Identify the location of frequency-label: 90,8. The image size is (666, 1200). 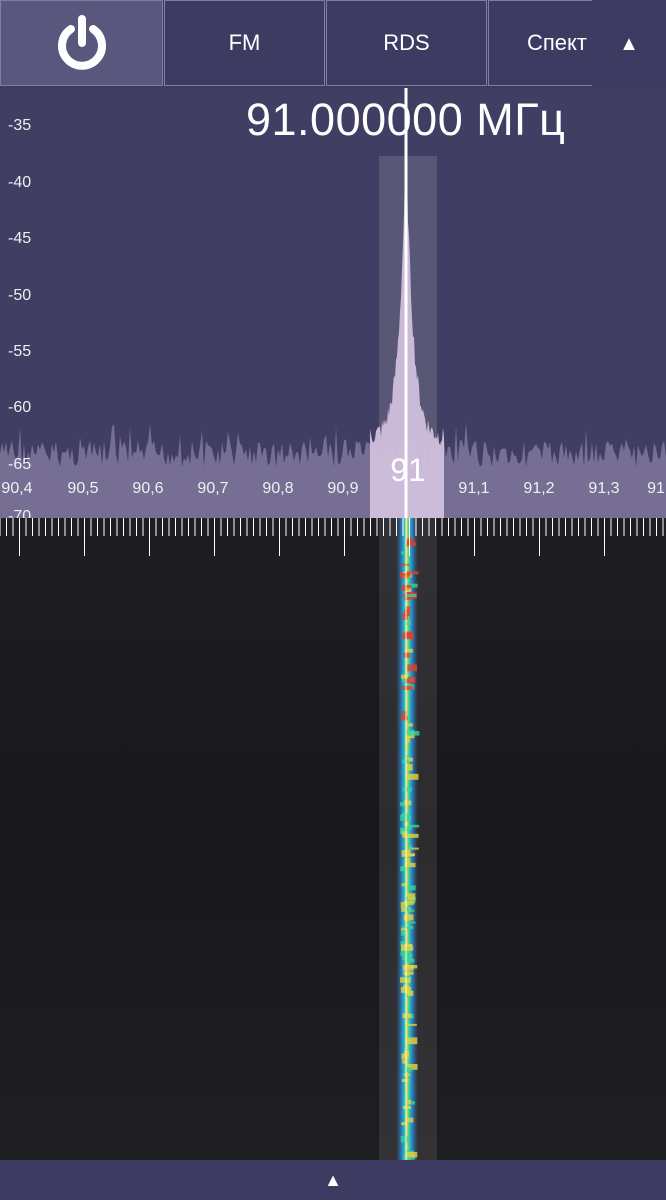
(278, 488).